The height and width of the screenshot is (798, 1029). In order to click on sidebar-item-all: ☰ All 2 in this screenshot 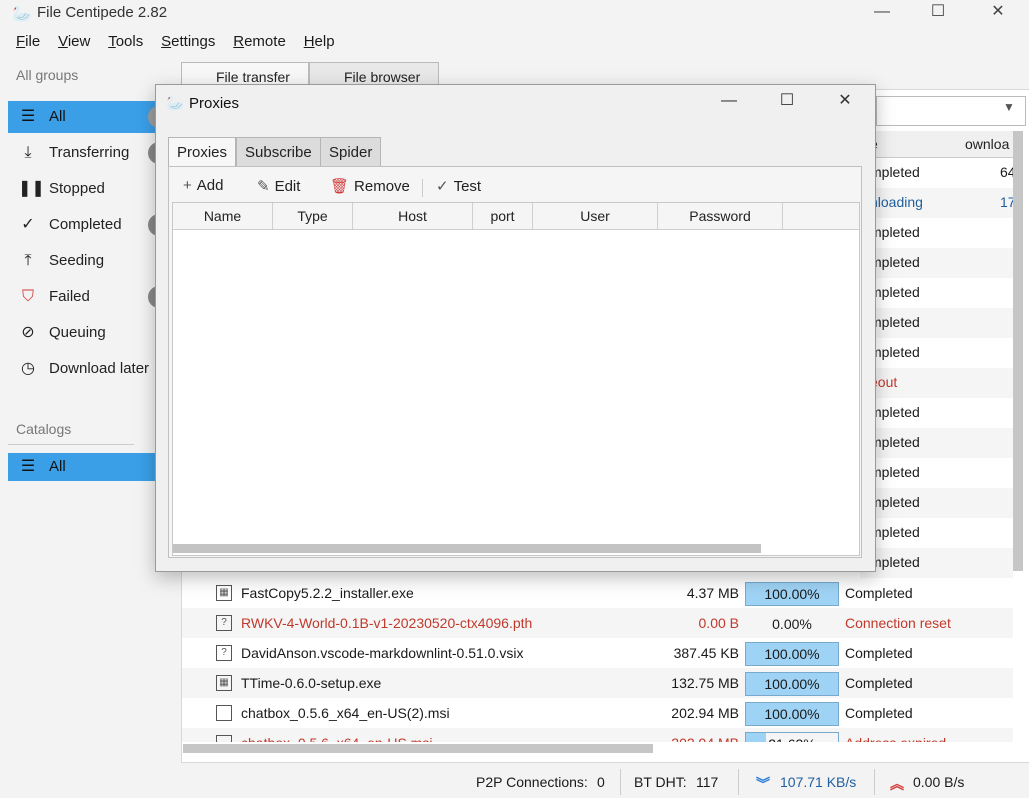, I will do `click(89, 117)`.